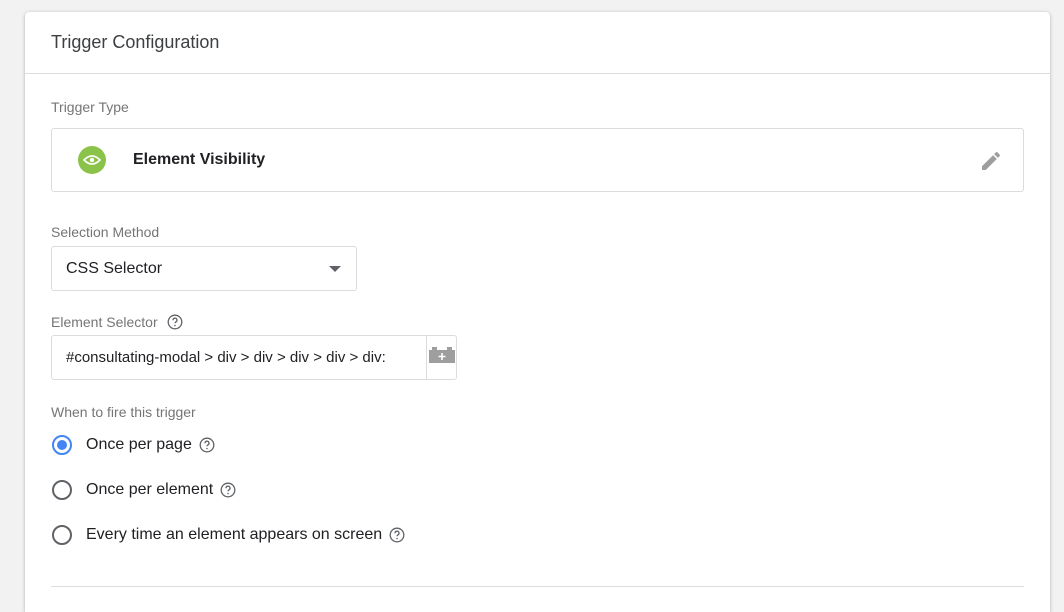 The height and width of the screenshot is (612, 1064). Describe the element at coordinates (104, 322) in the screenshot. I see `element-selector-label: Element Selector` at that location.